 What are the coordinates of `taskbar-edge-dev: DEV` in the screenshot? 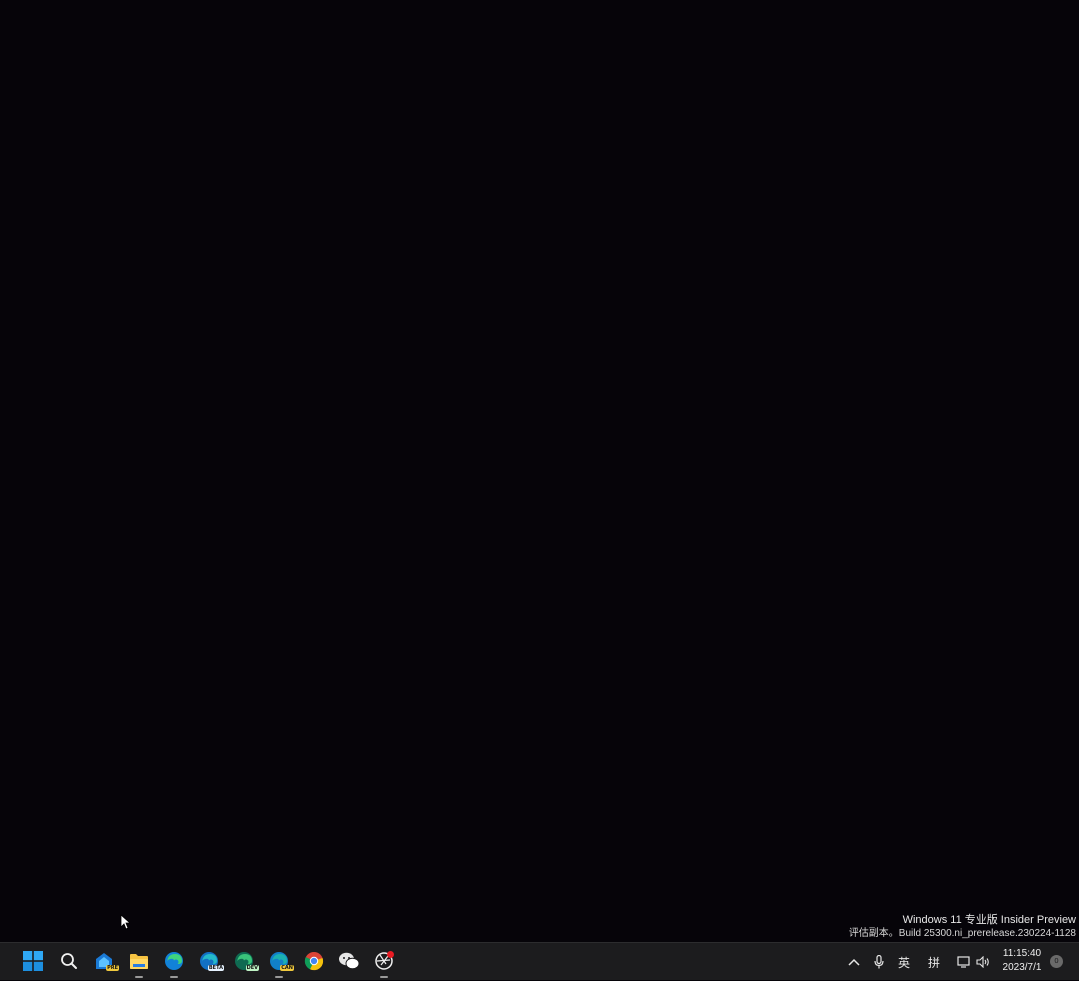 It's located at (245, 961).